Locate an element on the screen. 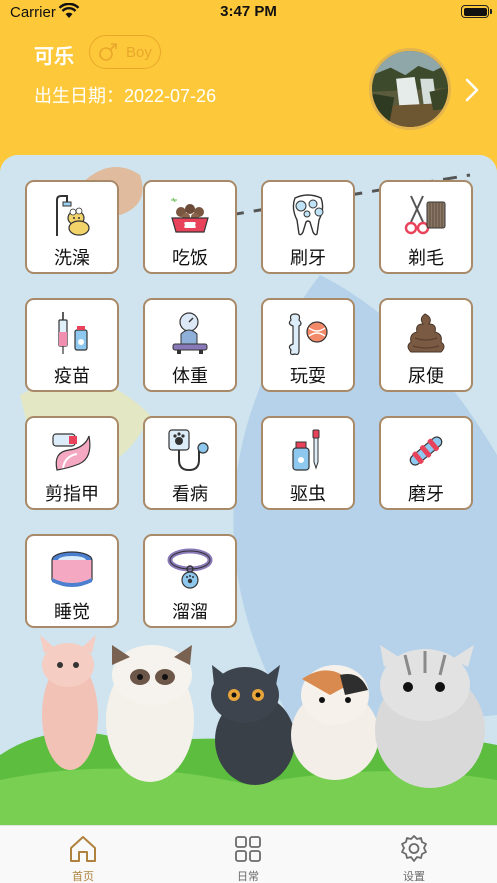  tile-sleep: 睡觉 is located at coordinates (72, 581).